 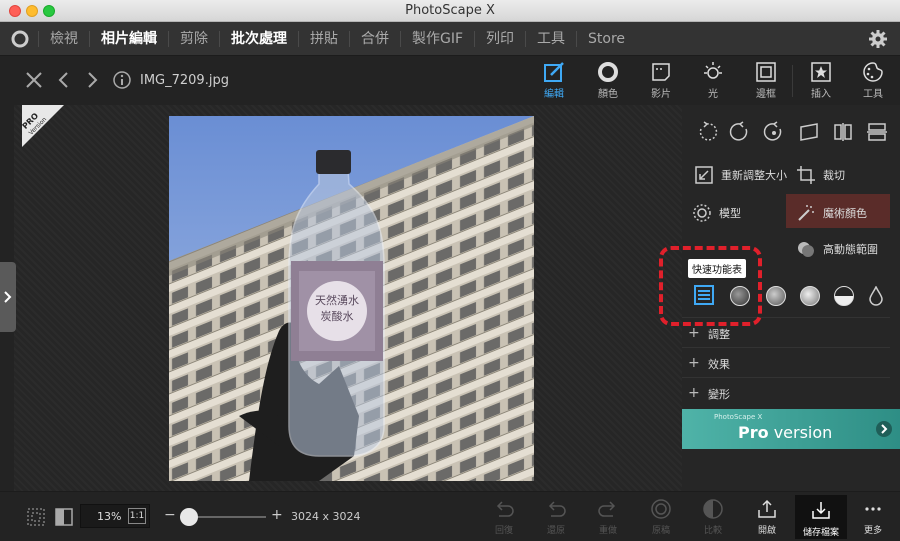 I want to click on auto-contrast-icon, so click(x=776, y=296).